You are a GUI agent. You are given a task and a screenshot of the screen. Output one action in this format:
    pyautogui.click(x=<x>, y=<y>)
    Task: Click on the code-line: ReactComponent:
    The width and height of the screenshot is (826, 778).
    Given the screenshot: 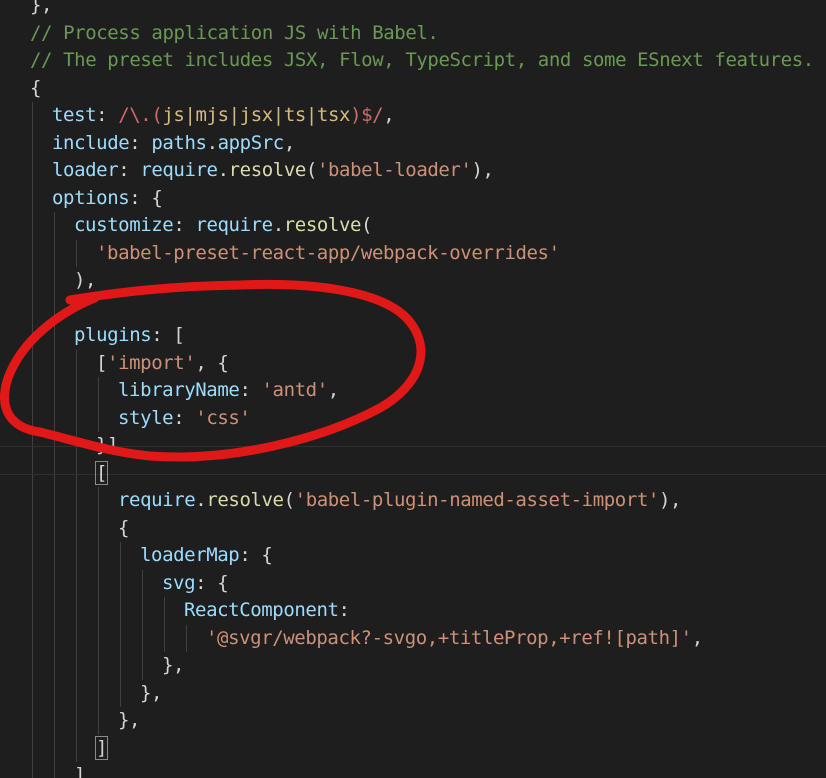 What is the action you would take?
    pyautogui.click(x=267, y=611)
    